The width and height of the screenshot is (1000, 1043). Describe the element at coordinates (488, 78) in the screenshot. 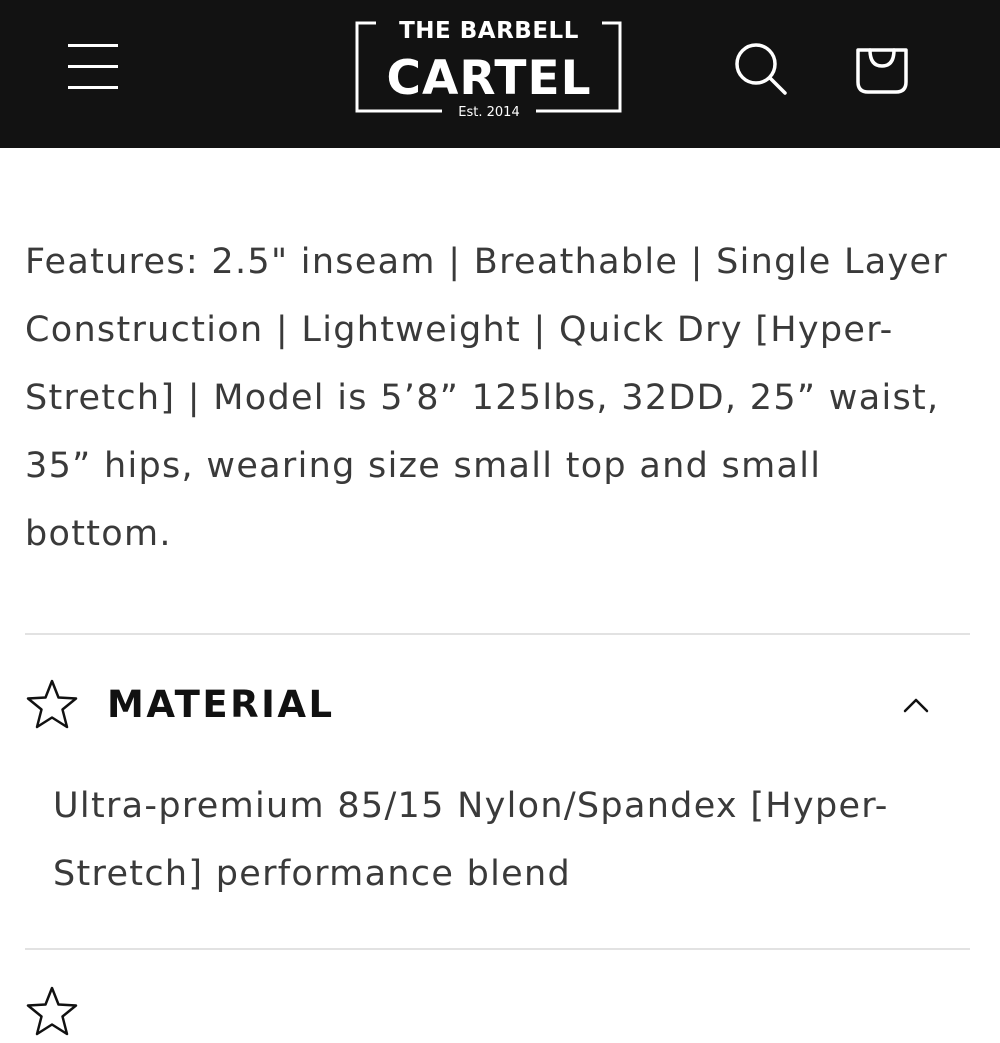

I see `logo-line2: CARTEL` at that location.